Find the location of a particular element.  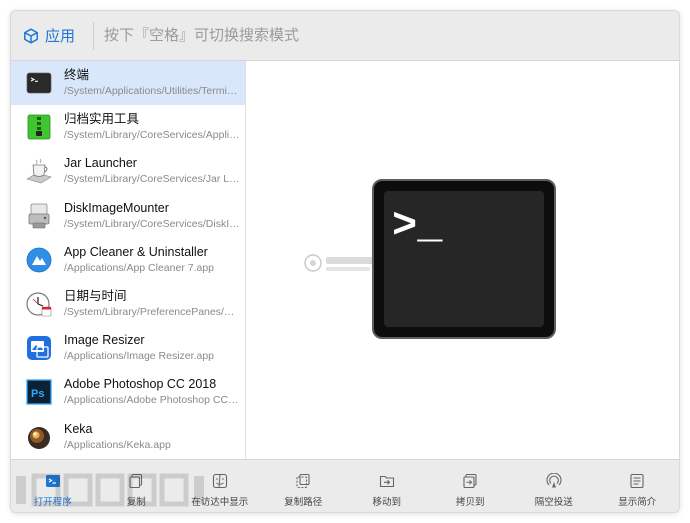

terminal-icon is located at coordinates (39, 83).